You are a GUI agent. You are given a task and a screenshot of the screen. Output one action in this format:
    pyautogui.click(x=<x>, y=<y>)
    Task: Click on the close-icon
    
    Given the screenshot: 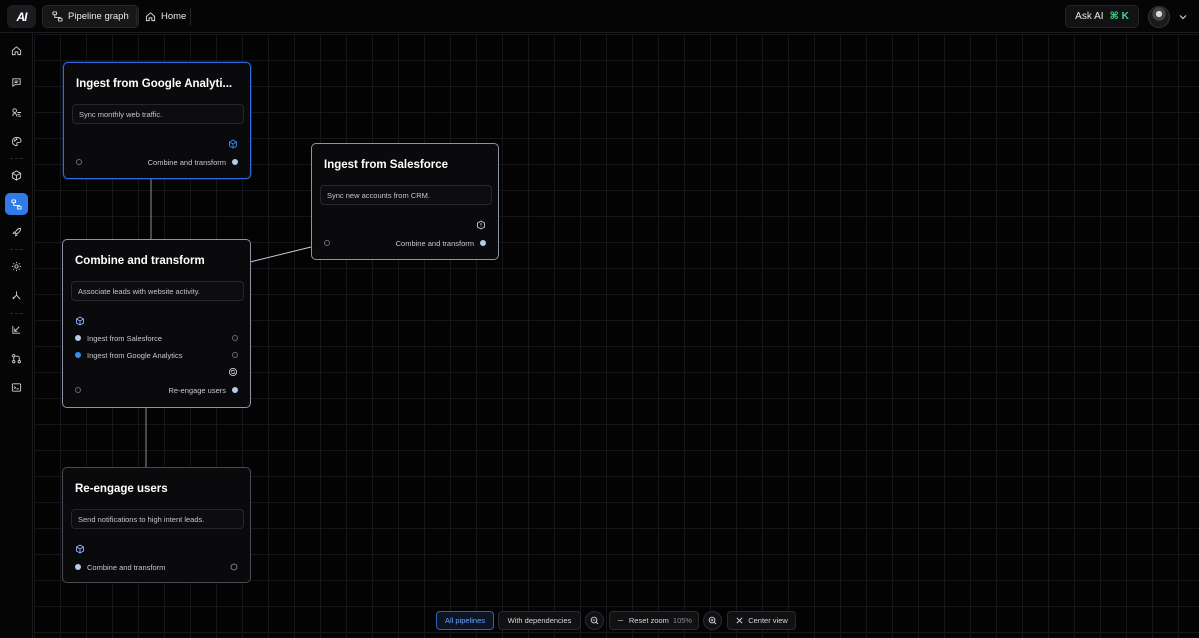 What is the action you would take?
    pyautogui.click(x=739, y=620)
    